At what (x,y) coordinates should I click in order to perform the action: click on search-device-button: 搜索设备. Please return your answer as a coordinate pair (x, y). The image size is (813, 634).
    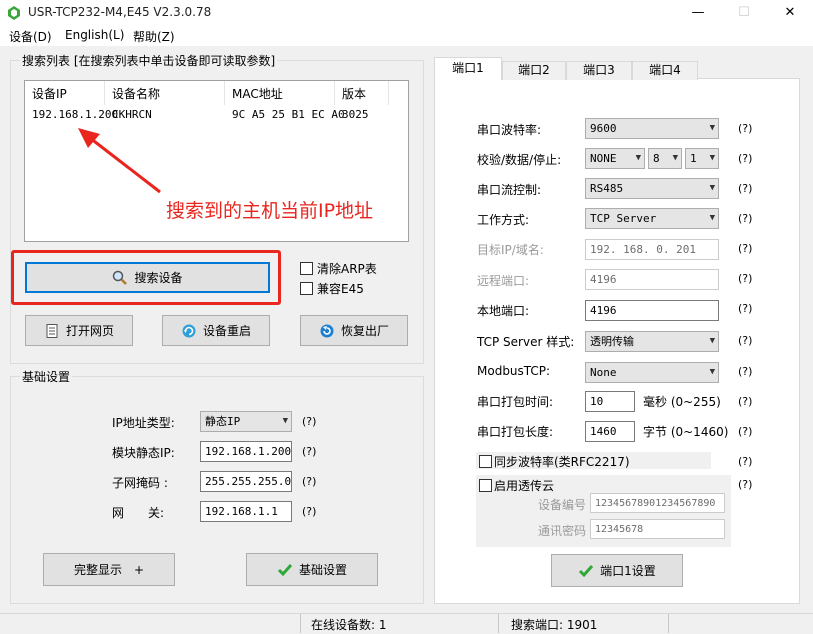
    Looking at the image, I should click on (147, 277).